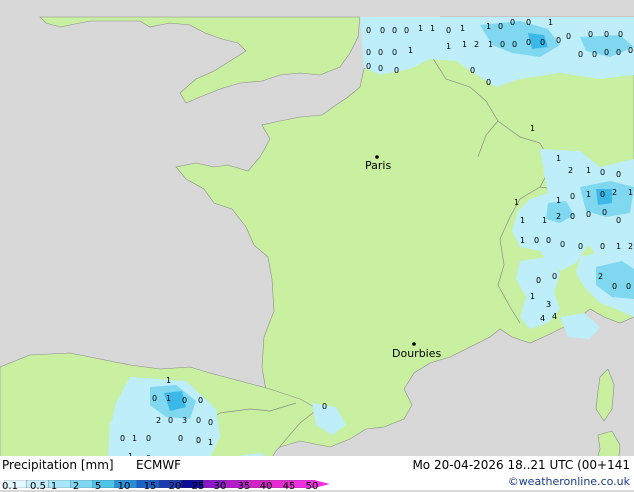 The height and width of the screenshot is (492, 634). What do you see at coordinates (10, 486) in the screenshot?
I see `legend-tick-label: 0.1` at bounding box center [10, 486].